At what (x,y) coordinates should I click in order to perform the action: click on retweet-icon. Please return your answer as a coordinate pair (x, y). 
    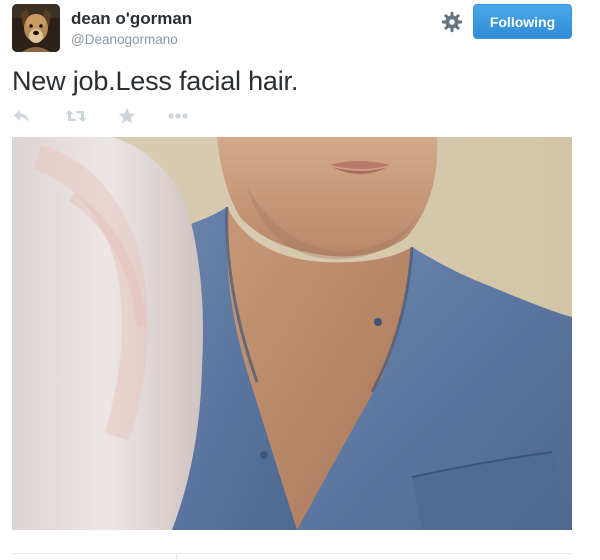
    Looking at the image, I should click on (76, 117).